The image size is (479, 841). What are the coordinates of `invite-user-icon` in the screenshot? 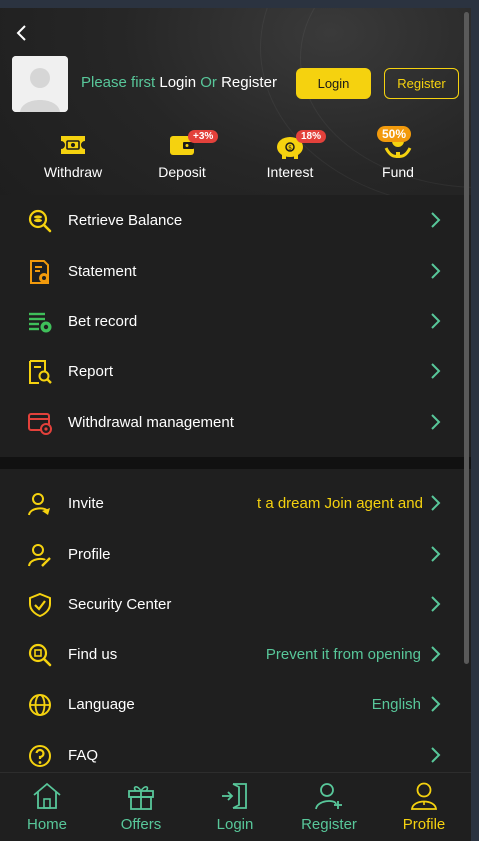 It's located at (39, 504).